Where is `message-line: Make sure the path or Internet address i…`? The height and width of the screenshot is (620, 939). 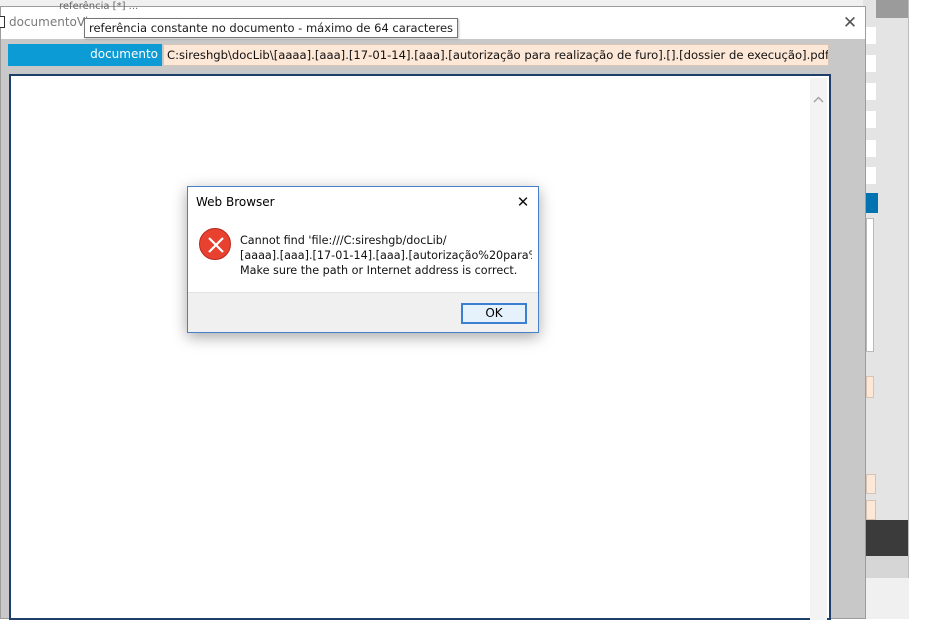
message-line: Make sure the path or Internet address i… is located at coordinates (379, 270).